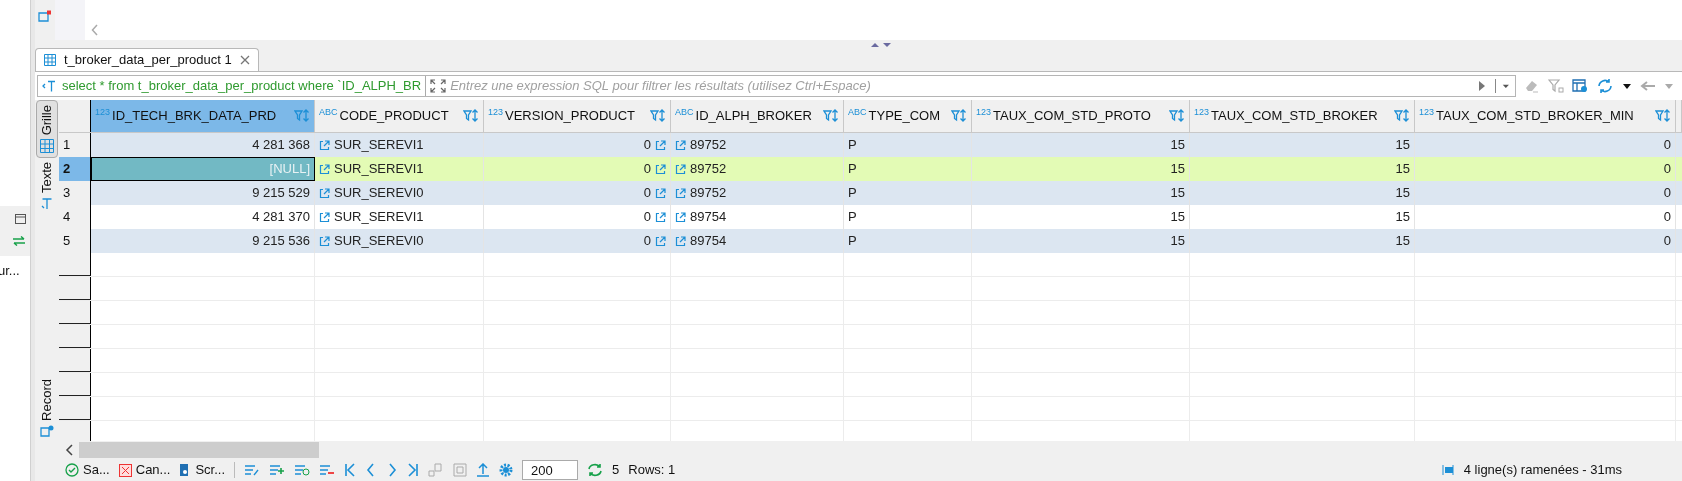 This screenshot has height=481, width=1682. I want to click on column-name: VERSION_PRODUCT, so click(571, 116).